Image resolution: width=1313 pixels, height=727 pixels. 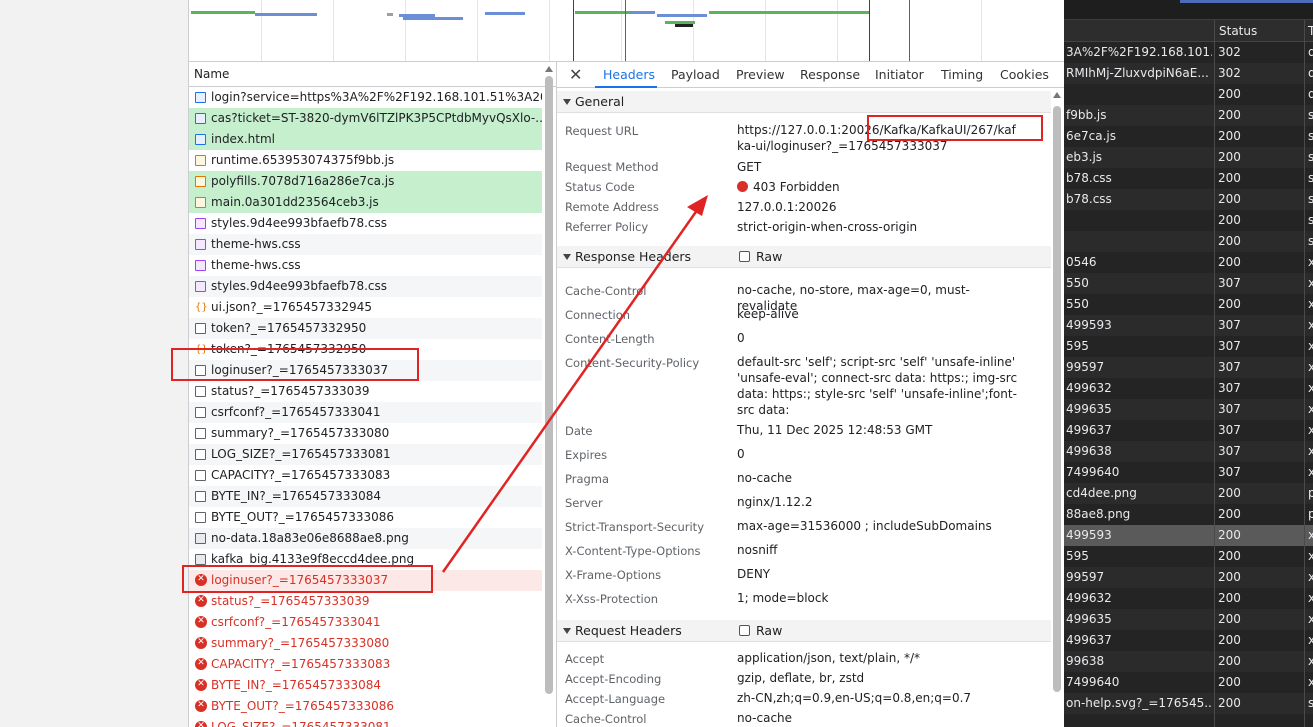 What do you see at coordinates (775, 502) in the screenshot?
I see `header-value: nginx/1.12.2` at bounding box center [775, 502].